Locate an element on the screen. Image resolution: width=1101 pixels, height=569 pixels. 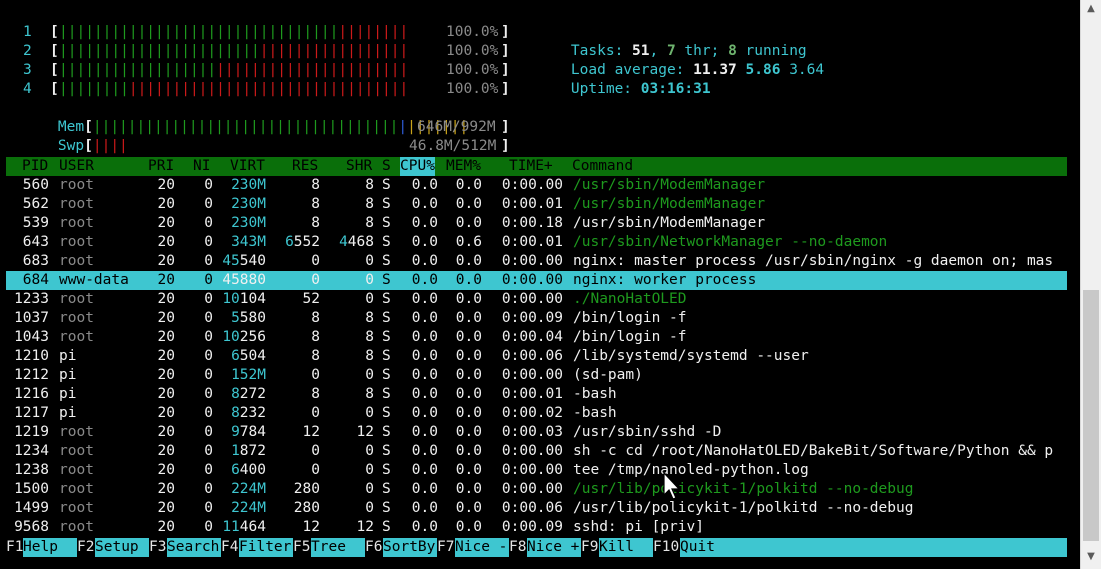
fkey-f5: F5 is located at coordinates (301, 547).